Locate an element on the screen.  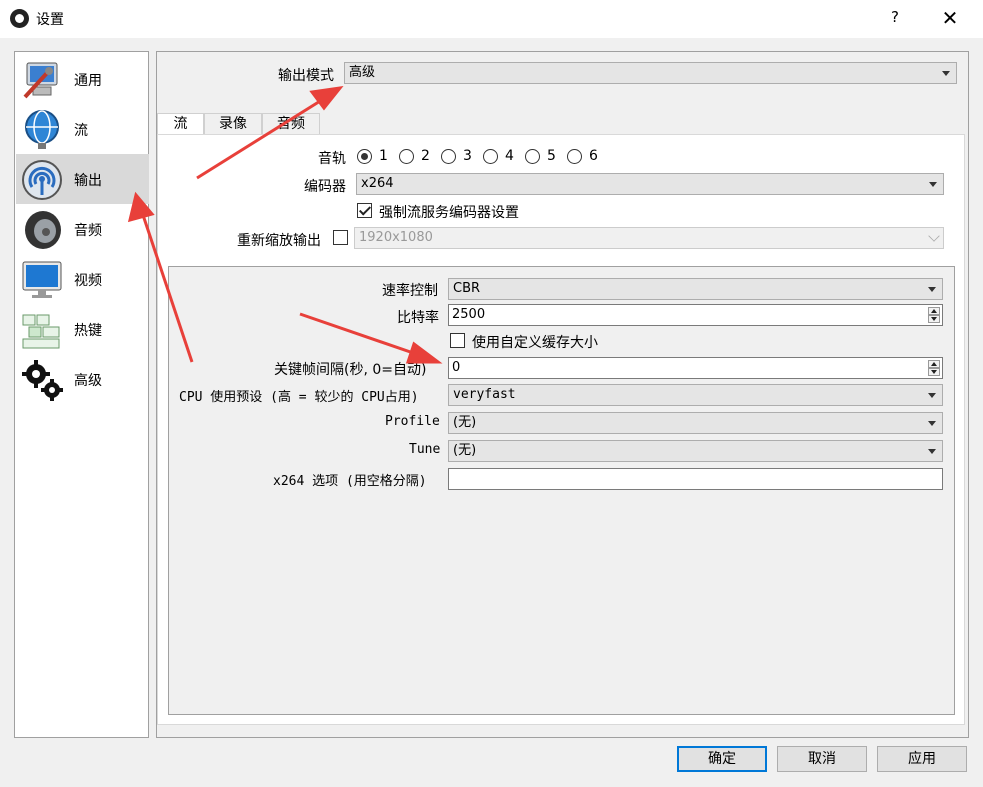
output-icon is located at coordinates (42, 180).